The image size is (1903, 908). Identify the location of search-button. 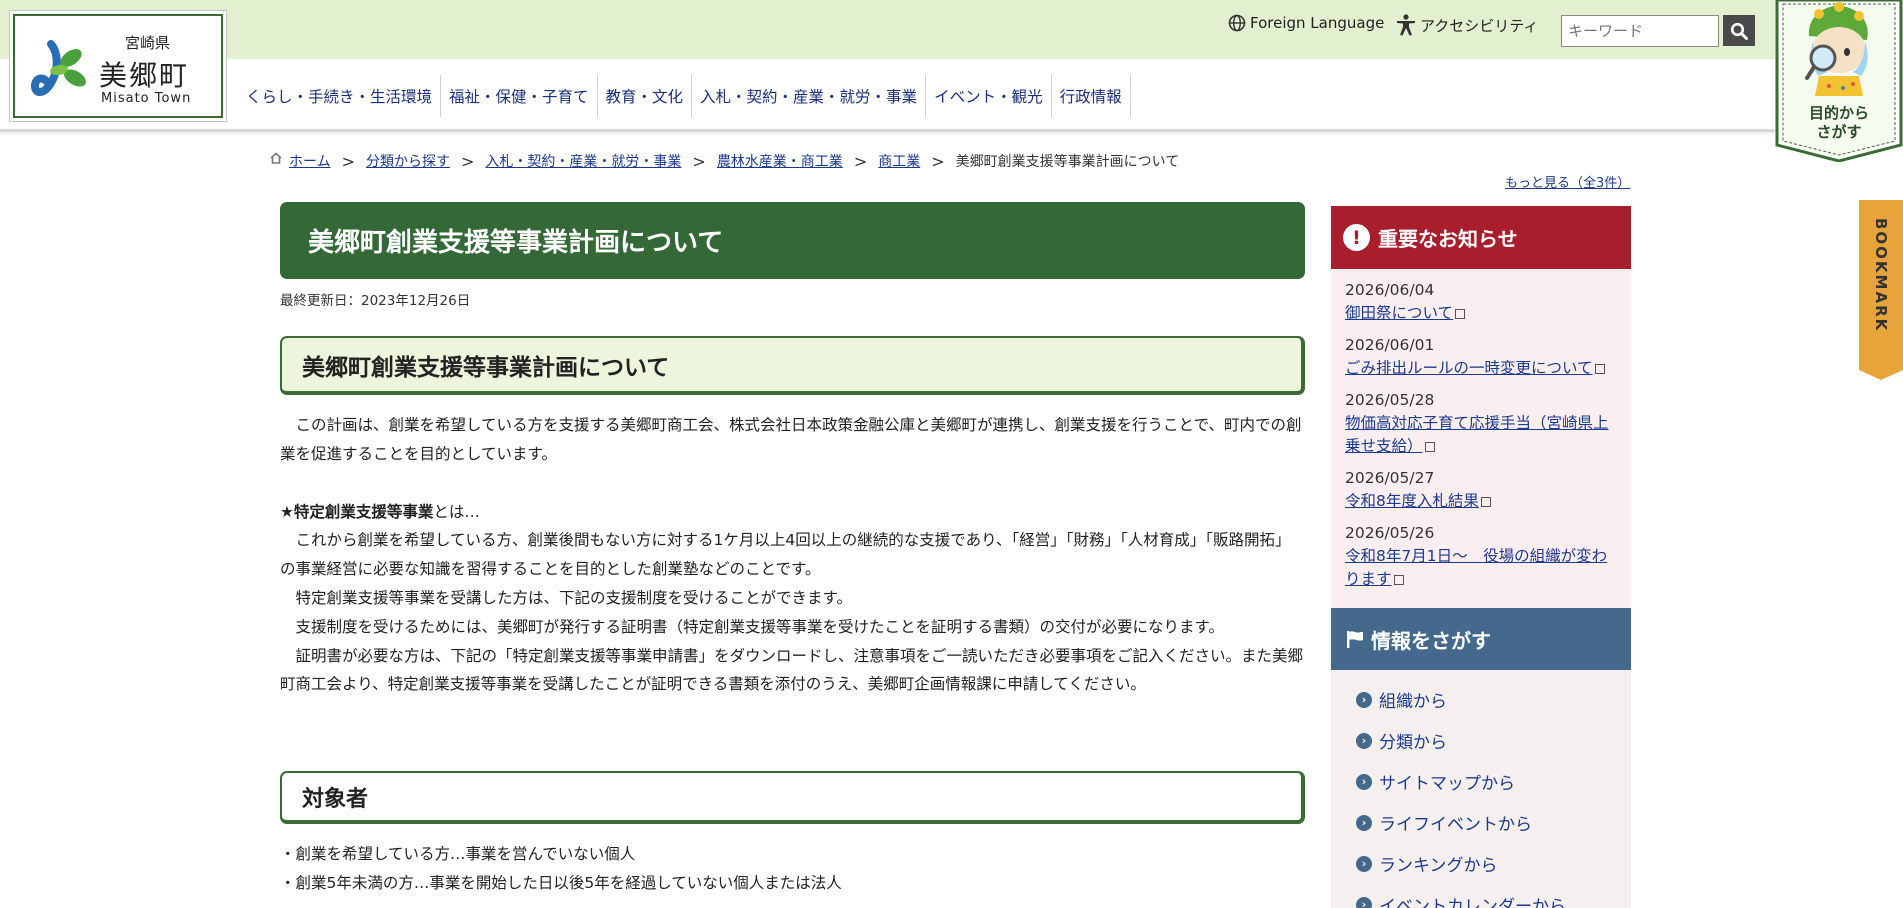
(1739, 30).